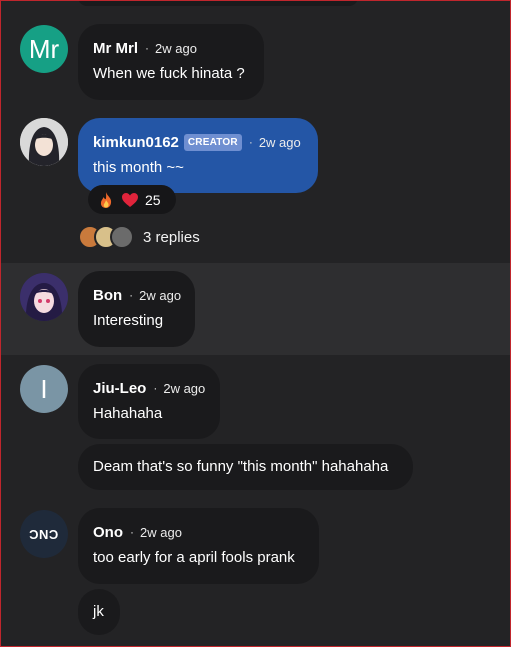  What do you see at coordinates (169, 73) in the screenshot?
I see `comment-text: When we fuck hinata ?` at bounding box center [169, 73].